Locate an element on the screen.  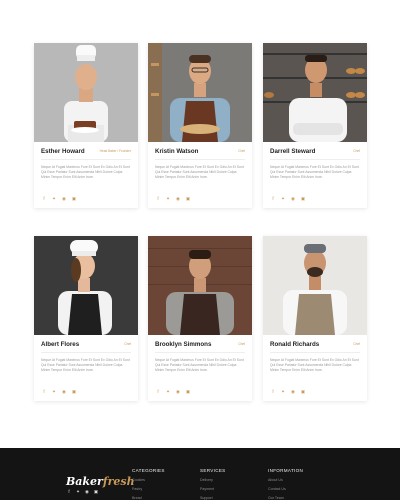
footer-heading: INFORMATION is located at coordinates (286, 470).